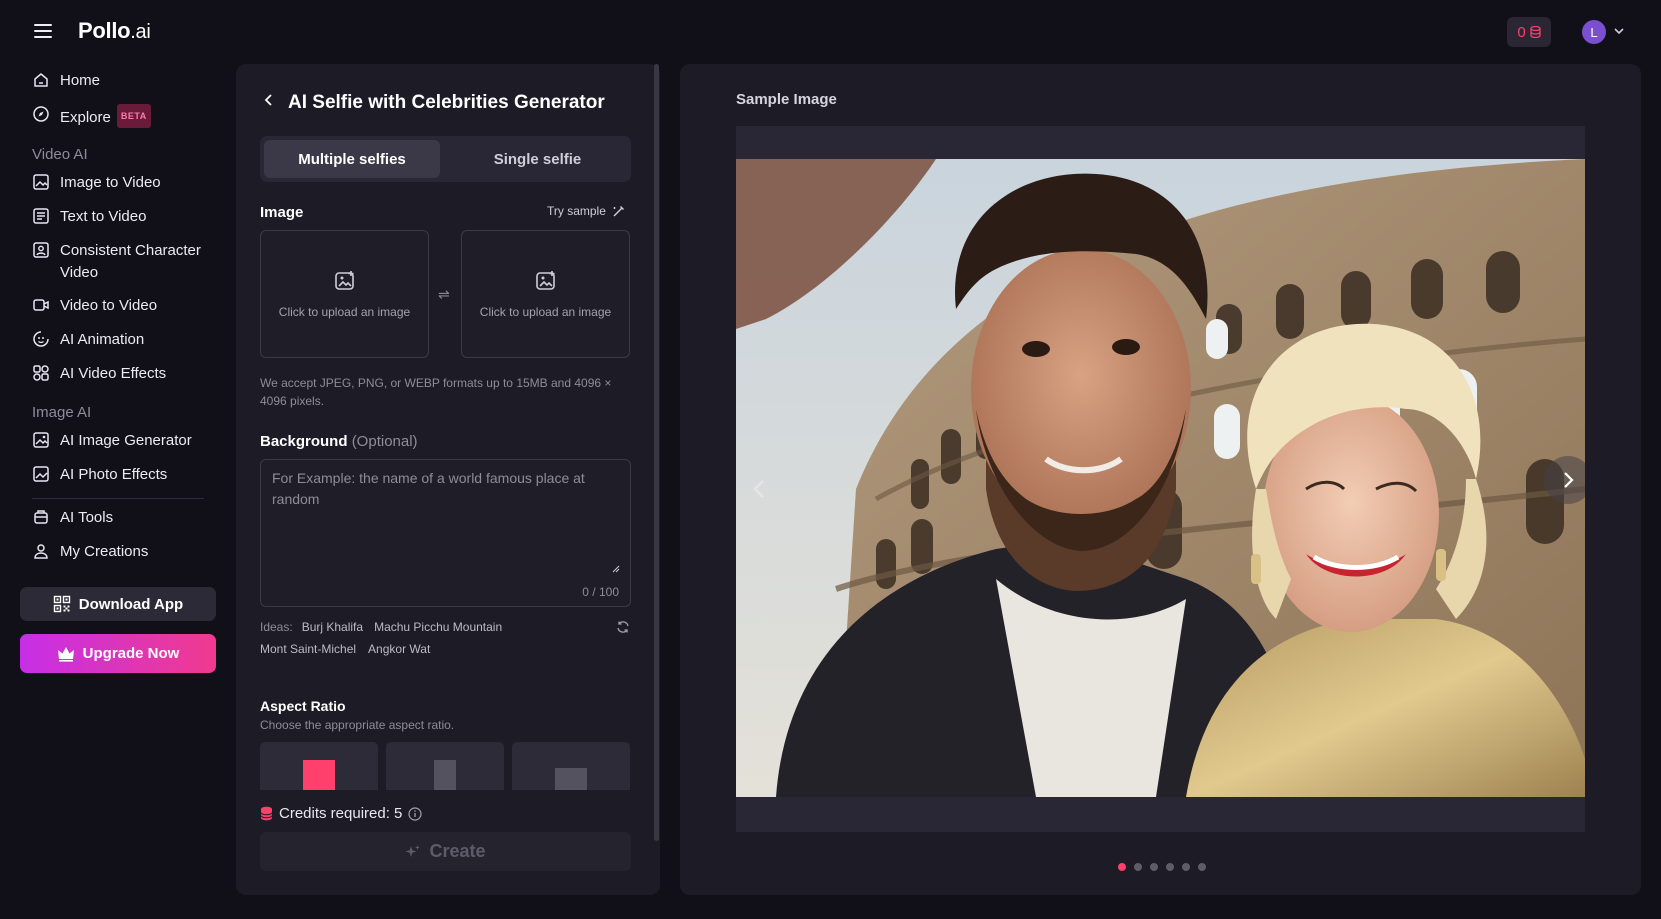 The height and width of the screenshot is (919, 1661). What do you see at coordinates (41, 373) in the screenshot?
I see `effects-icon` at bounding box center [41, 373].